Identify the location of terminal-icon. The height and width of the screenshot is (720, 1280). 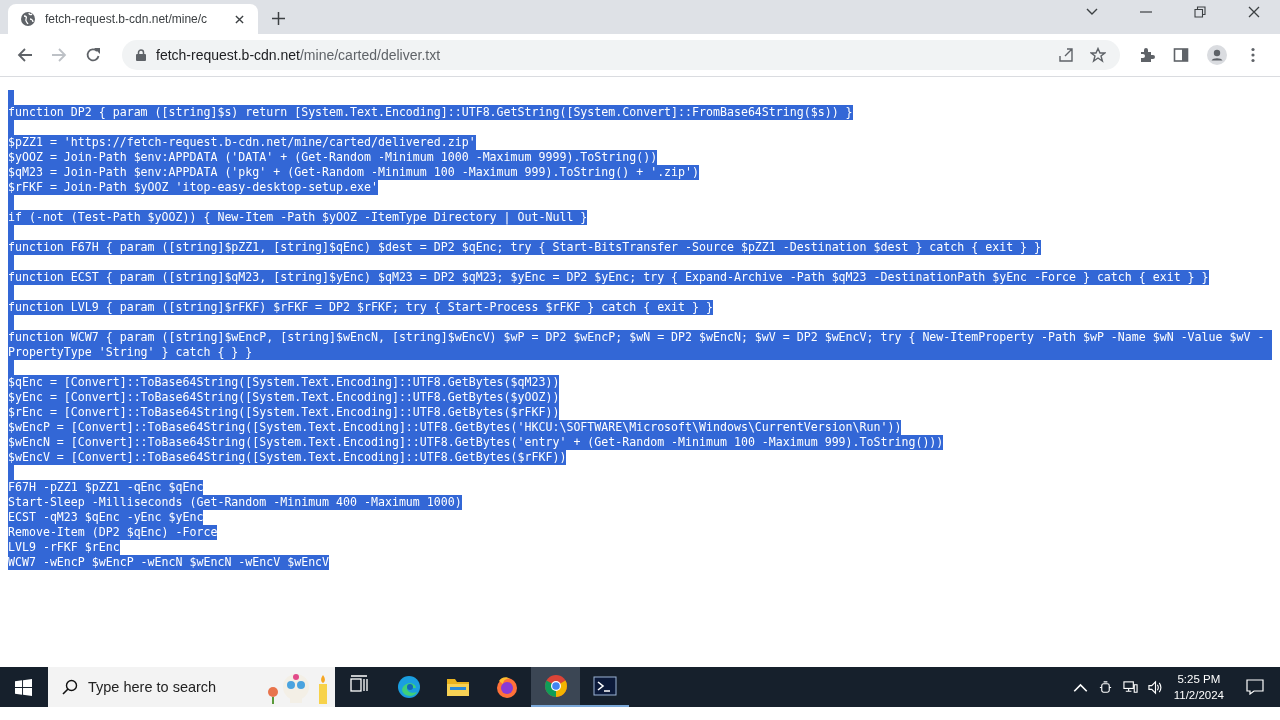
(604, 686).